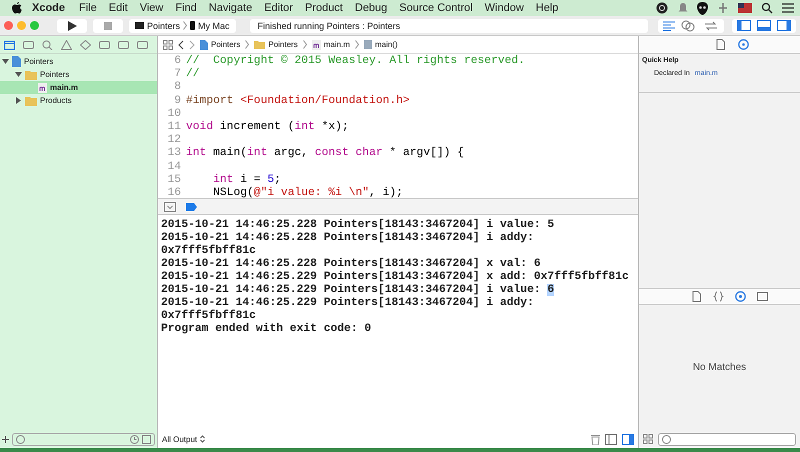  I want to click on line-number: 6, so click(177, 61).